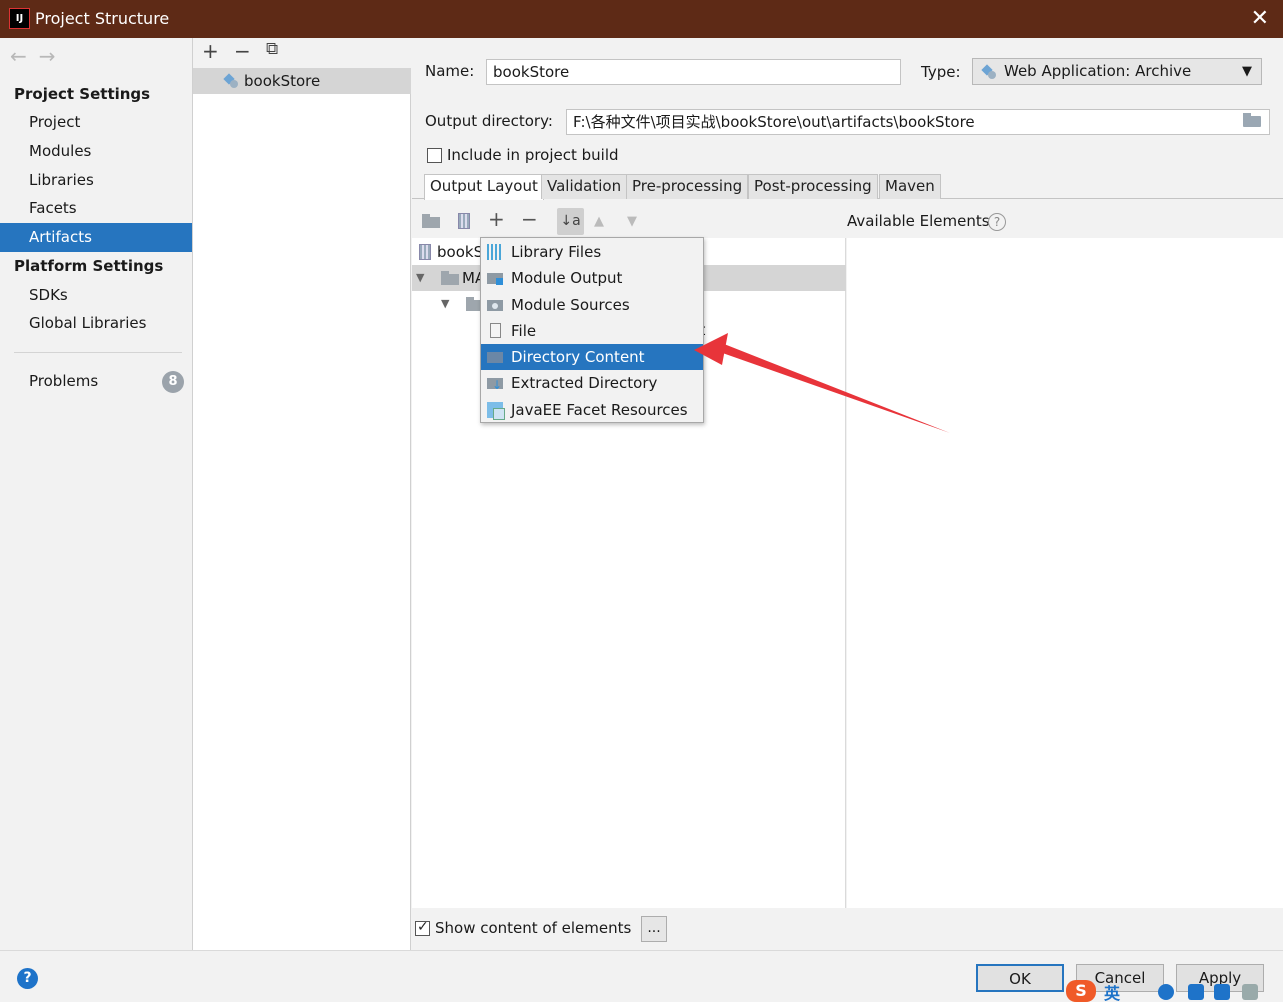 This screenshot has width=1283, height=1002. Describe the element at coordinates (711, 349) in the screenshot. I see `annotation-arrow-head` at that location.